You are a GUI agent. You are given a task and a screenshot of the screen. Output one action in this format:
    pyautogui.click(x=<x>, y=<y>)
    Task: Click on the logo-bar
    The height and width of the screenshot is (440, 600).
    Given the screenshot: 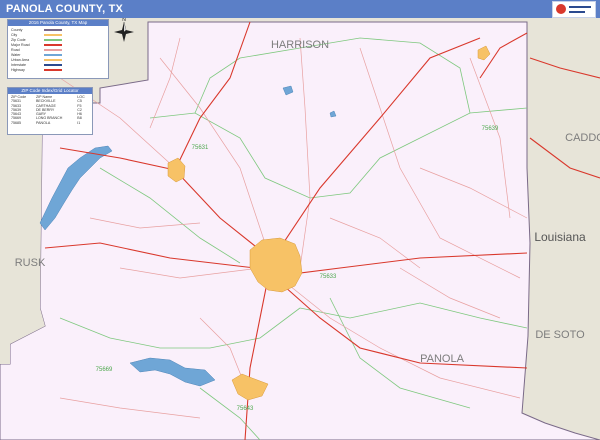 What is the action you would take?
    pyautogui.click(x=580, y=7)
    